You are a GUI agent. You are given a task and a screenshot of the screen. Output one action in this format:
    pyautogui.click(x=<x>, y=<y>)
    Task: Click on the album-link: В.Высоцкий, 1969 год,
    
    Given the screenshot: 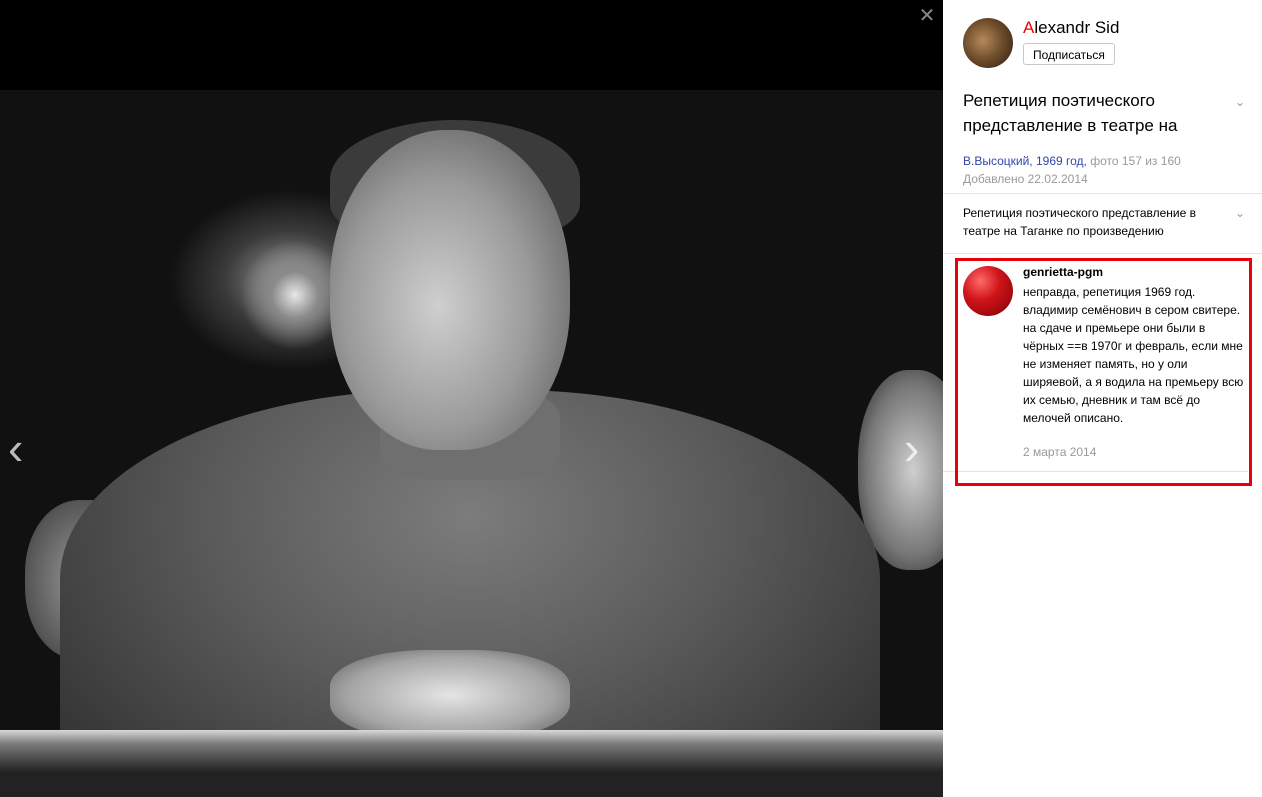 What is the action you would take?
    pyautogui.click(x=1025, y=161)
    